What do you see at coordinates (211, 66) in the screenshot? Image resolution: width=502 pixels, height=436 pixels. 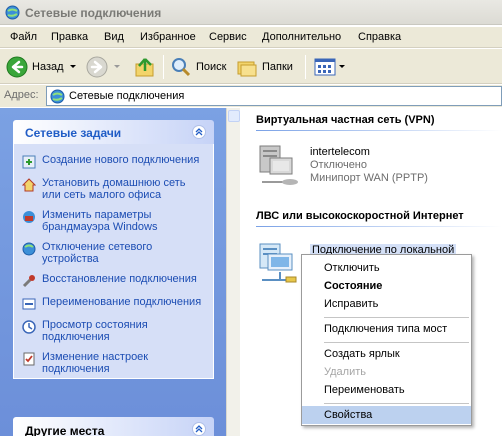 I see `search-label: Поиск` at bounding box center [211, 66].